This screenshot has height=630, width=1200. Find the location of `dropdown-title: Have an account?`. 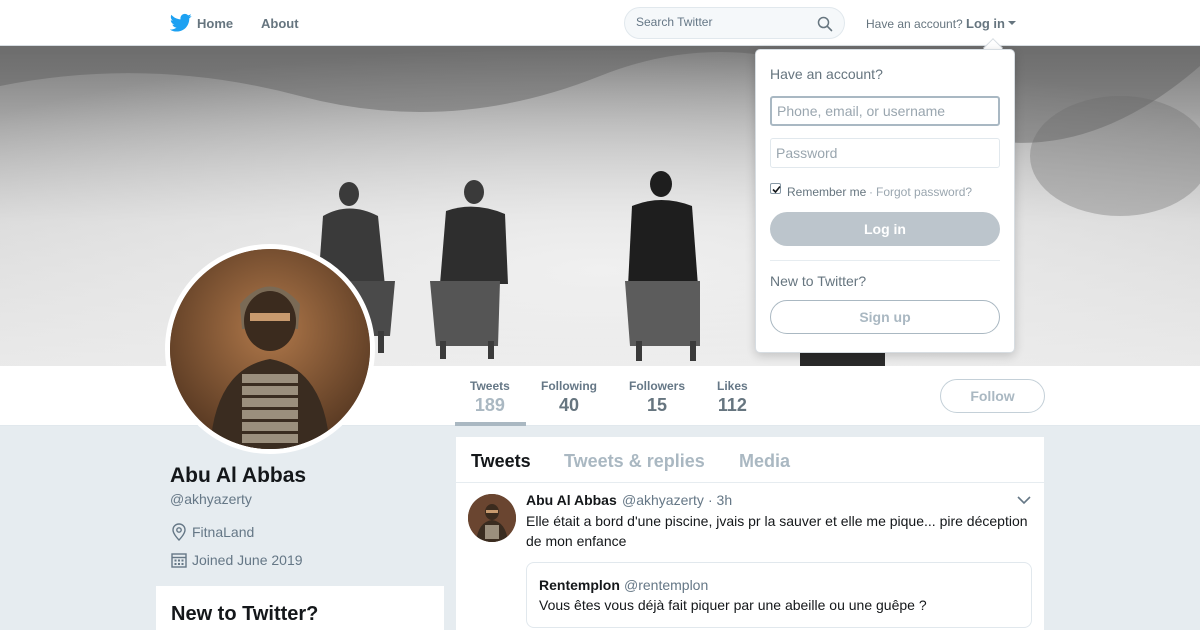

dropdown-title: Have an account? is located at coordinates (826, 74).